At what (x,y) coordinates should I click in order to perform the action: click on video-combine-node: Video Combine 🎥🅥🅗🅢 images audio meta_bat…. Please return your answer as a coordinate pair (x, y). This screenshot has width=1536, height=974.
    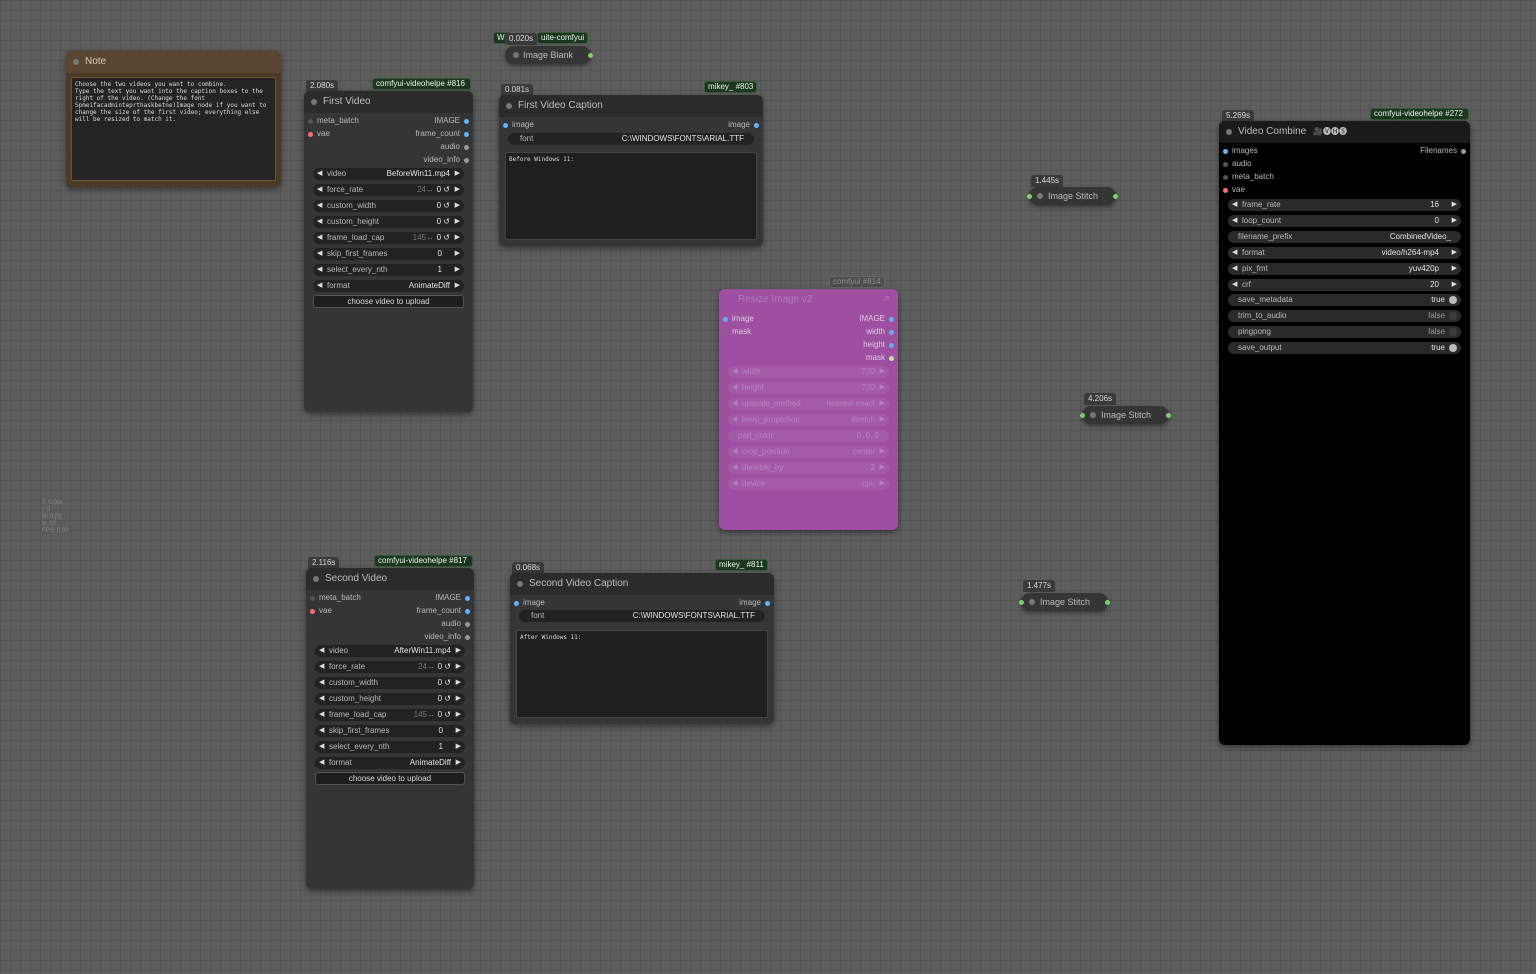
    Looking at the image, I should click on (1344, 433).